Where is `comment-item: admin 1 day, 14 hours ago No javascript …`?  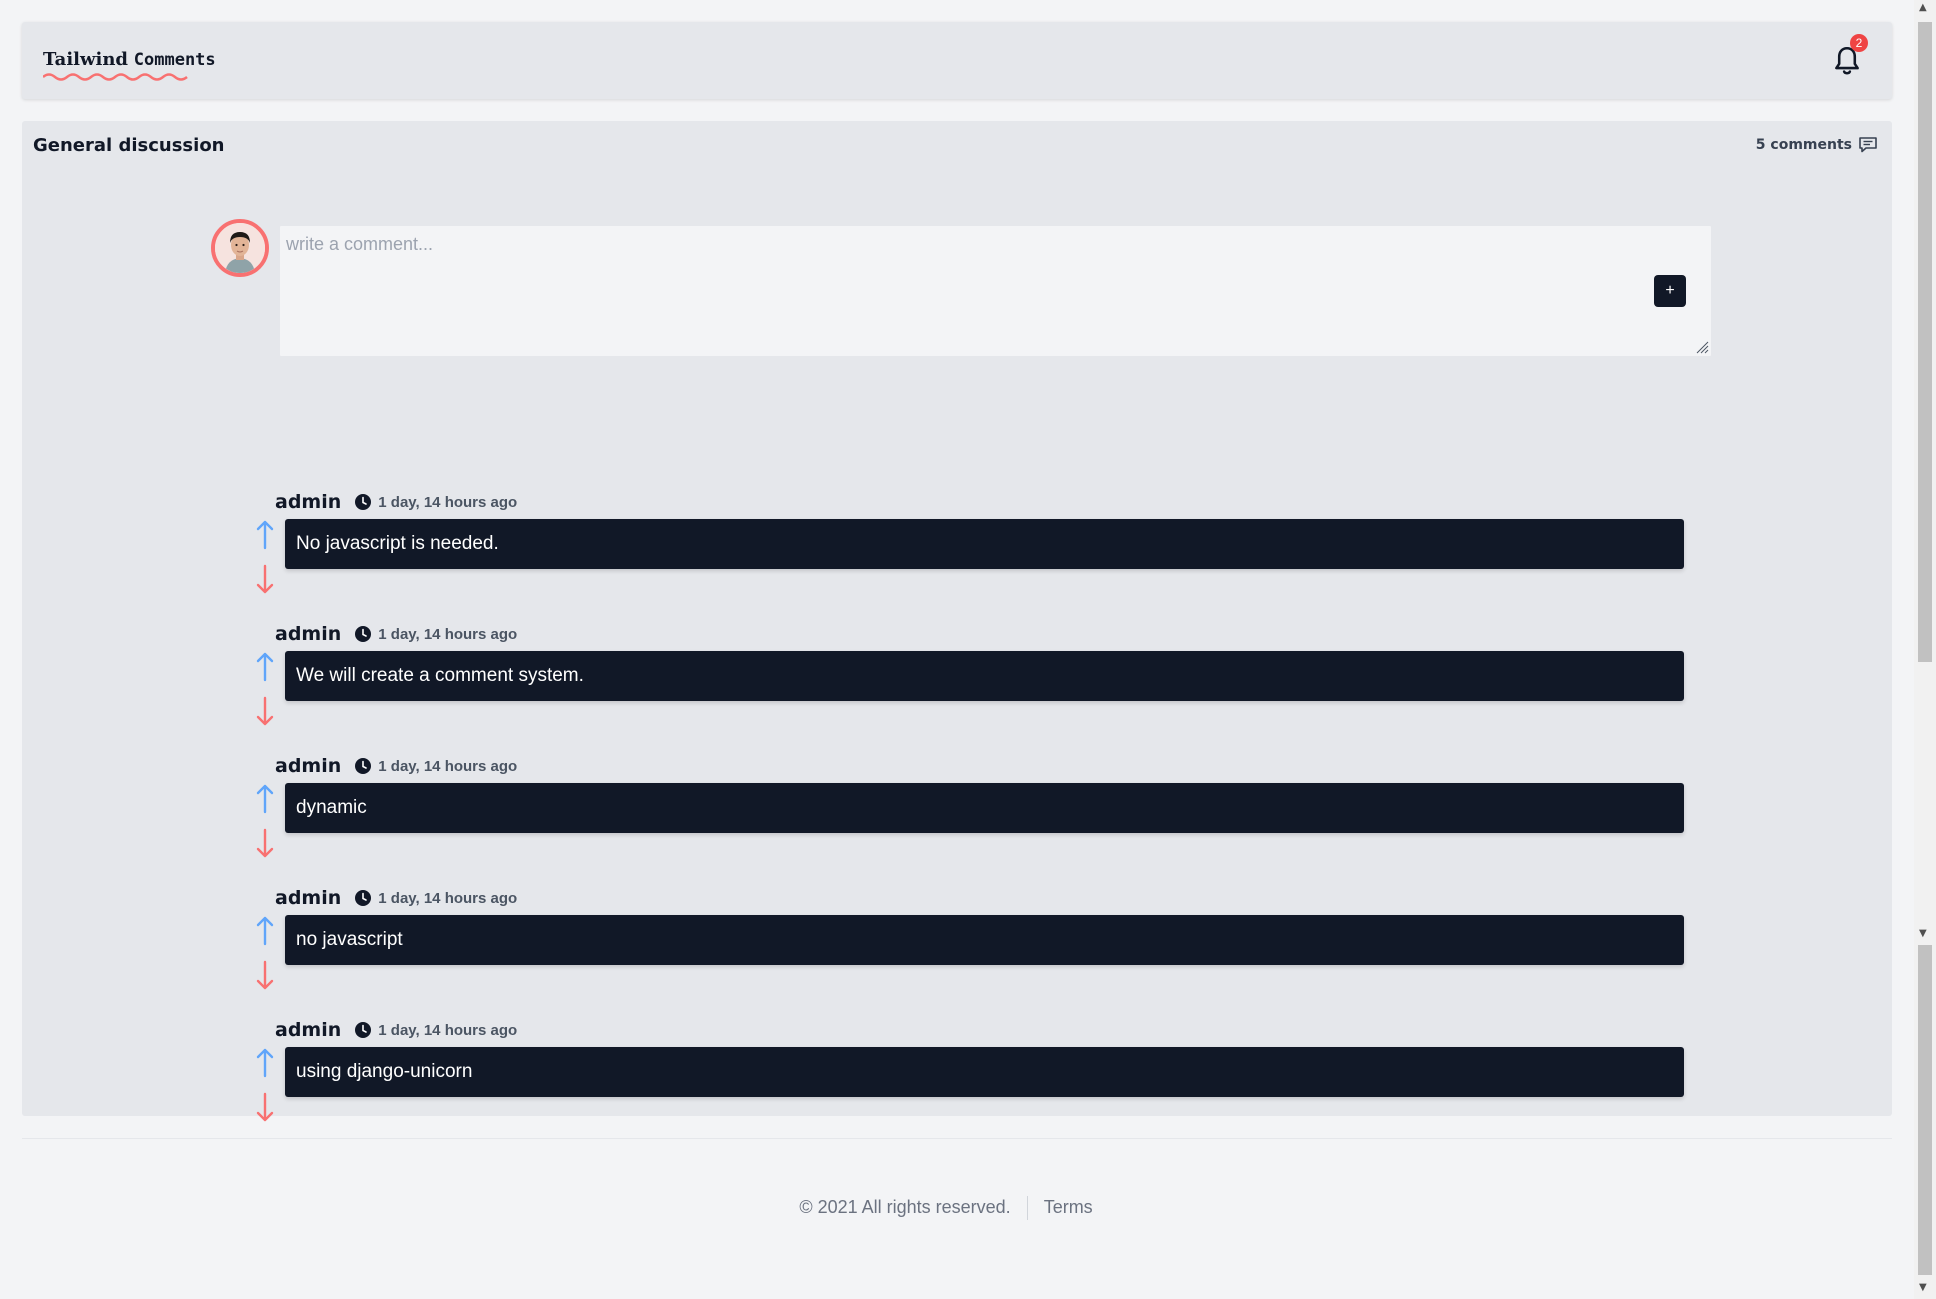 comment-item: admin 1 day, 14 hours ago No javascript … is located at coordinates (982, 552).